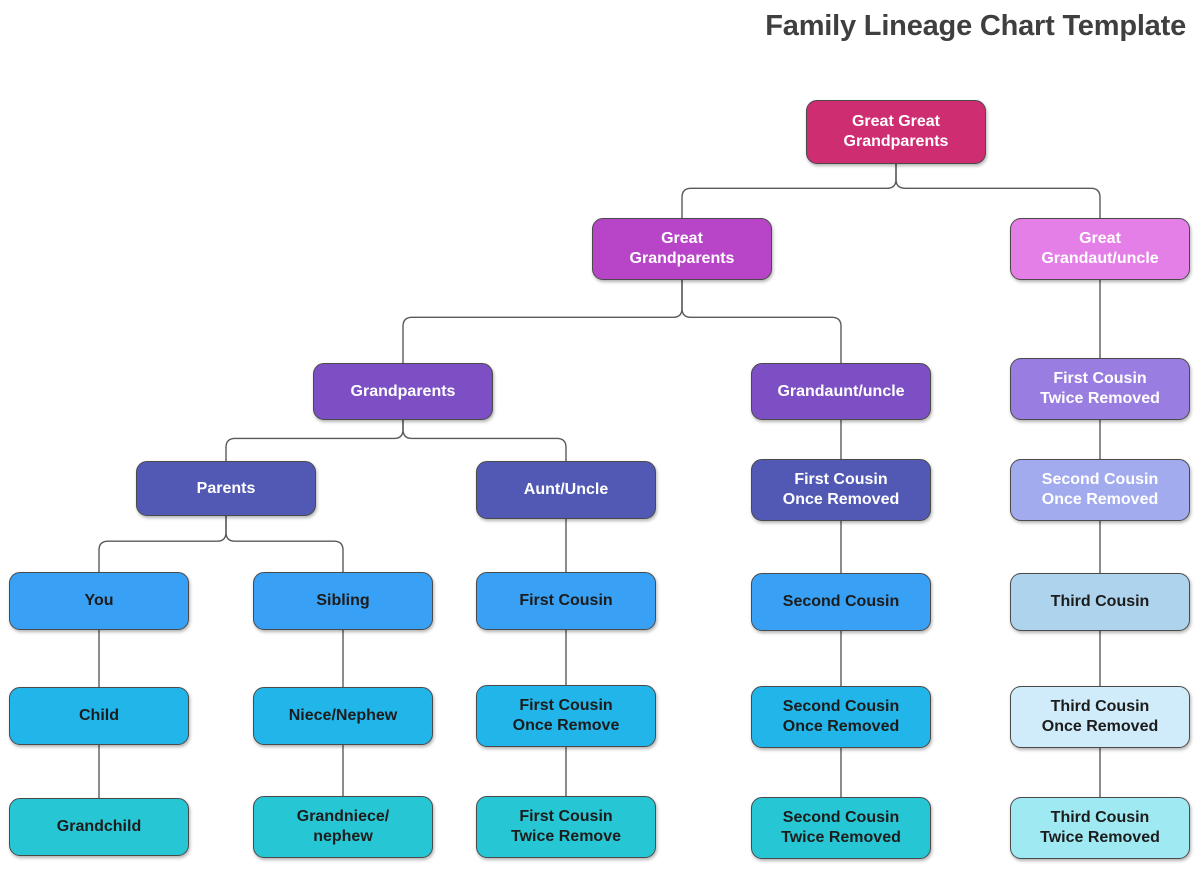  I want to click on node-label: Great Great Grandparents, so click(896, 131).